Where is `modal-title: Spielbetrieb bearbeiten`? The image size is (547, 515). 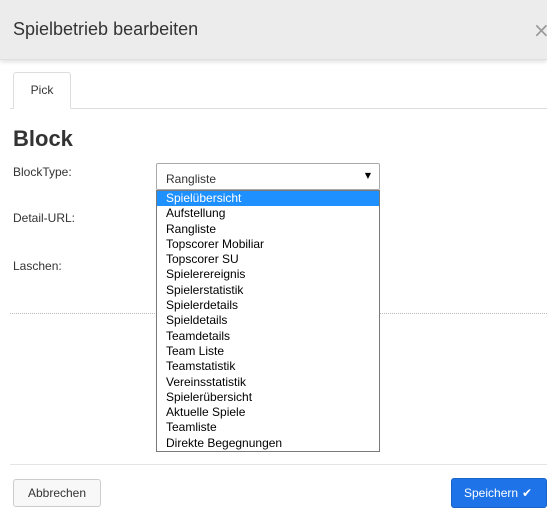 modal-title: Spielbetrieb bearbeiten is located at coordinates (106, 29).